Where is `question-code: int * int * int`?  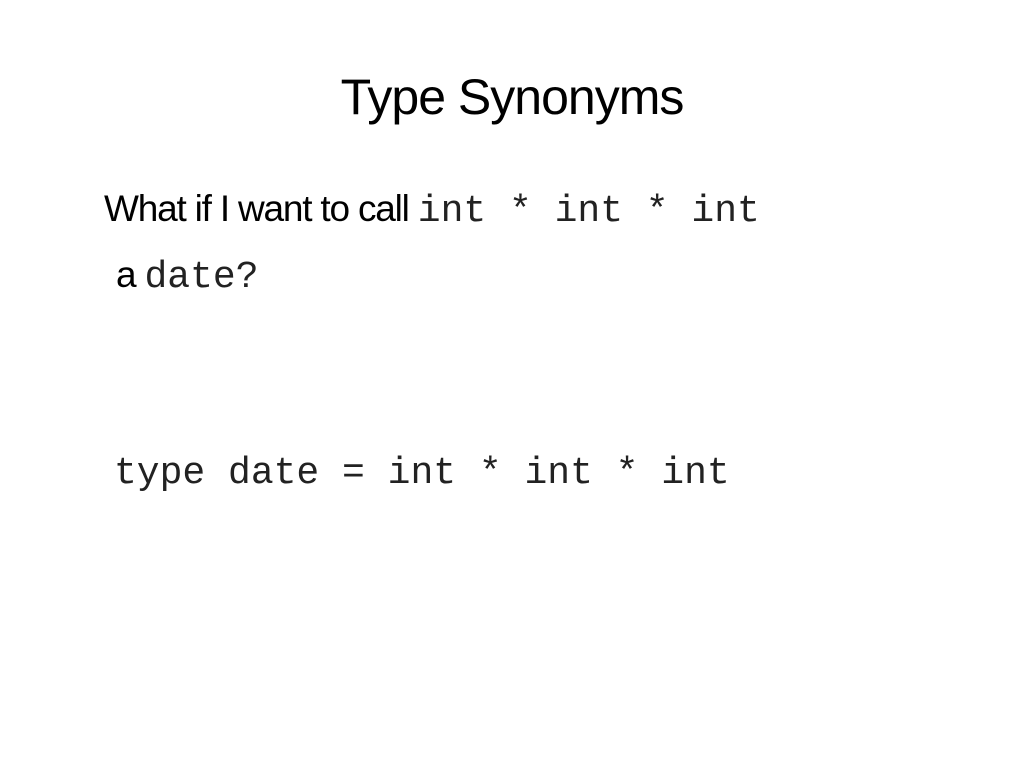
question-code: int * int * int is located at coordinates (588, 211).